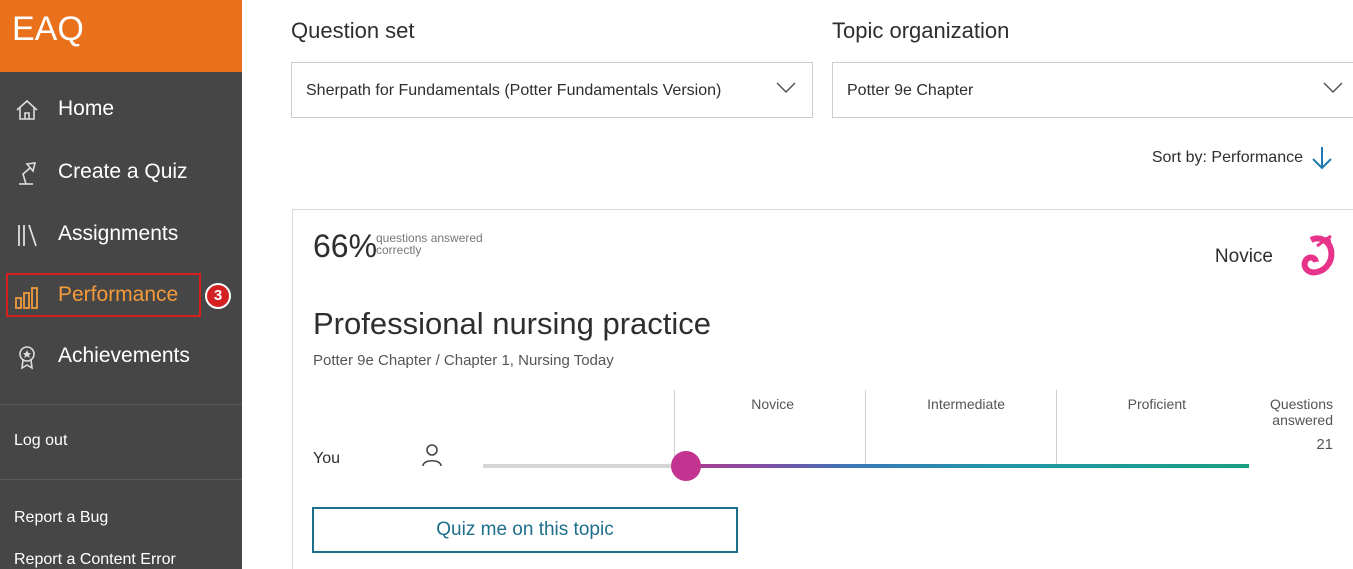 This screenshot has width=1353, height=569. Describe the element at coordinates (121, 36) in the screenshot. I see `brand-bar: EAQ` at that location.